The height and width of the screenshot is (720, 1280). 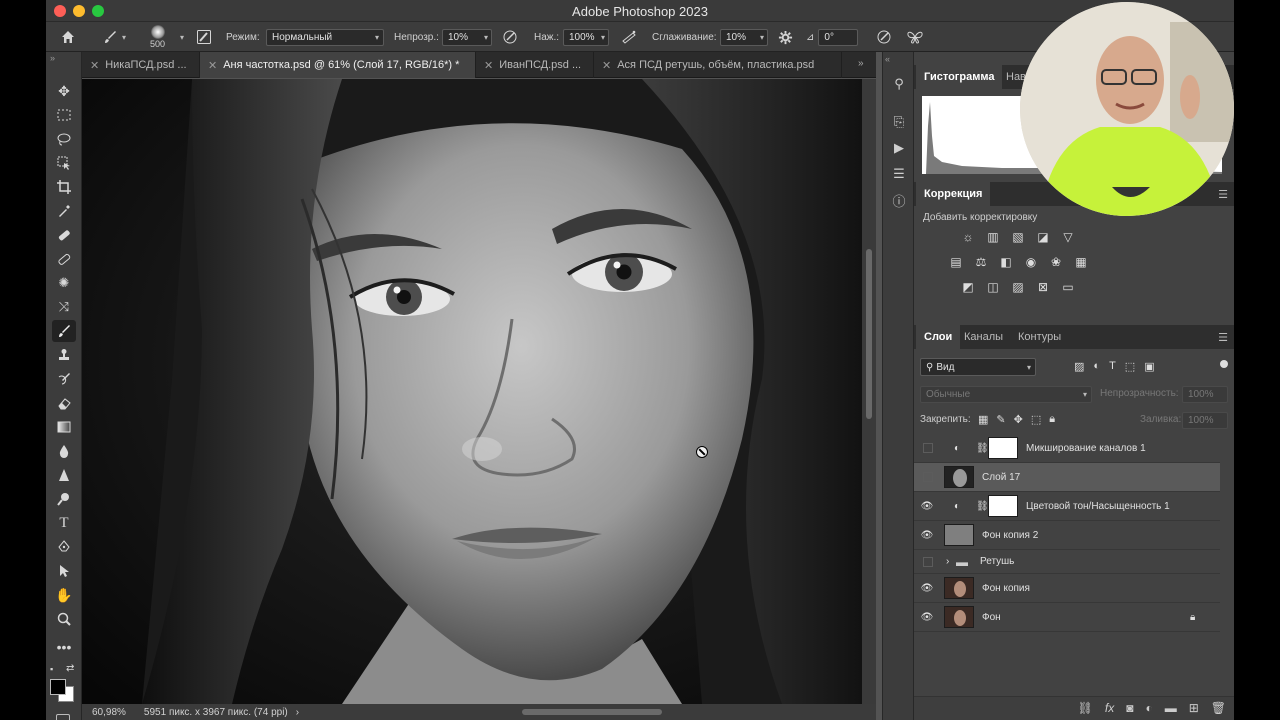 I want to click on lock-artboard-icon: ⬚, so click(x=1036, y=419).